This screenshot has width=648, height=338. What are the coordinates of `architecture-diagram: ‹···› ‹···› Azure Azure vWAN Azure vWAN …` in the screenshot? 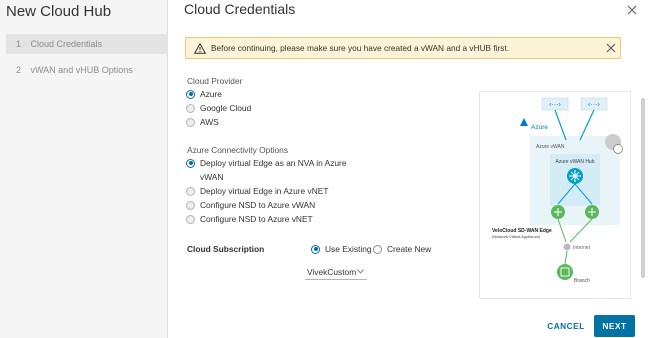 It's located at (555, 195).